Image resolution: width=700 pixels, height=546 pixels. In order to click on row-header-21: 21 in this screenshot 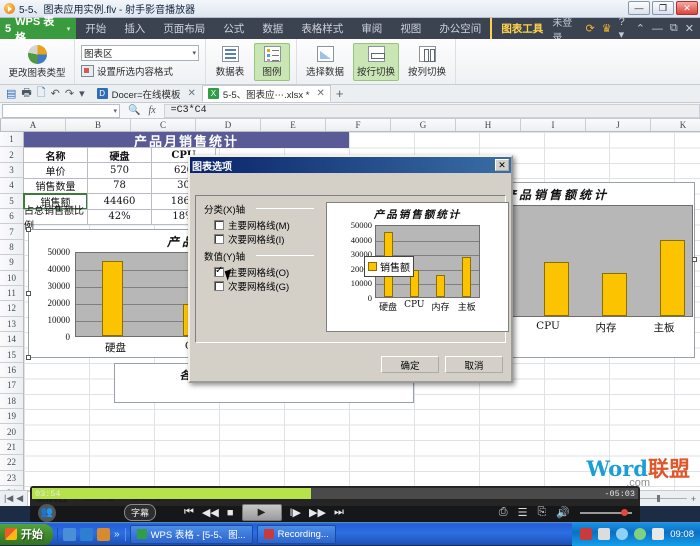, I will do `click(11, 448)`.